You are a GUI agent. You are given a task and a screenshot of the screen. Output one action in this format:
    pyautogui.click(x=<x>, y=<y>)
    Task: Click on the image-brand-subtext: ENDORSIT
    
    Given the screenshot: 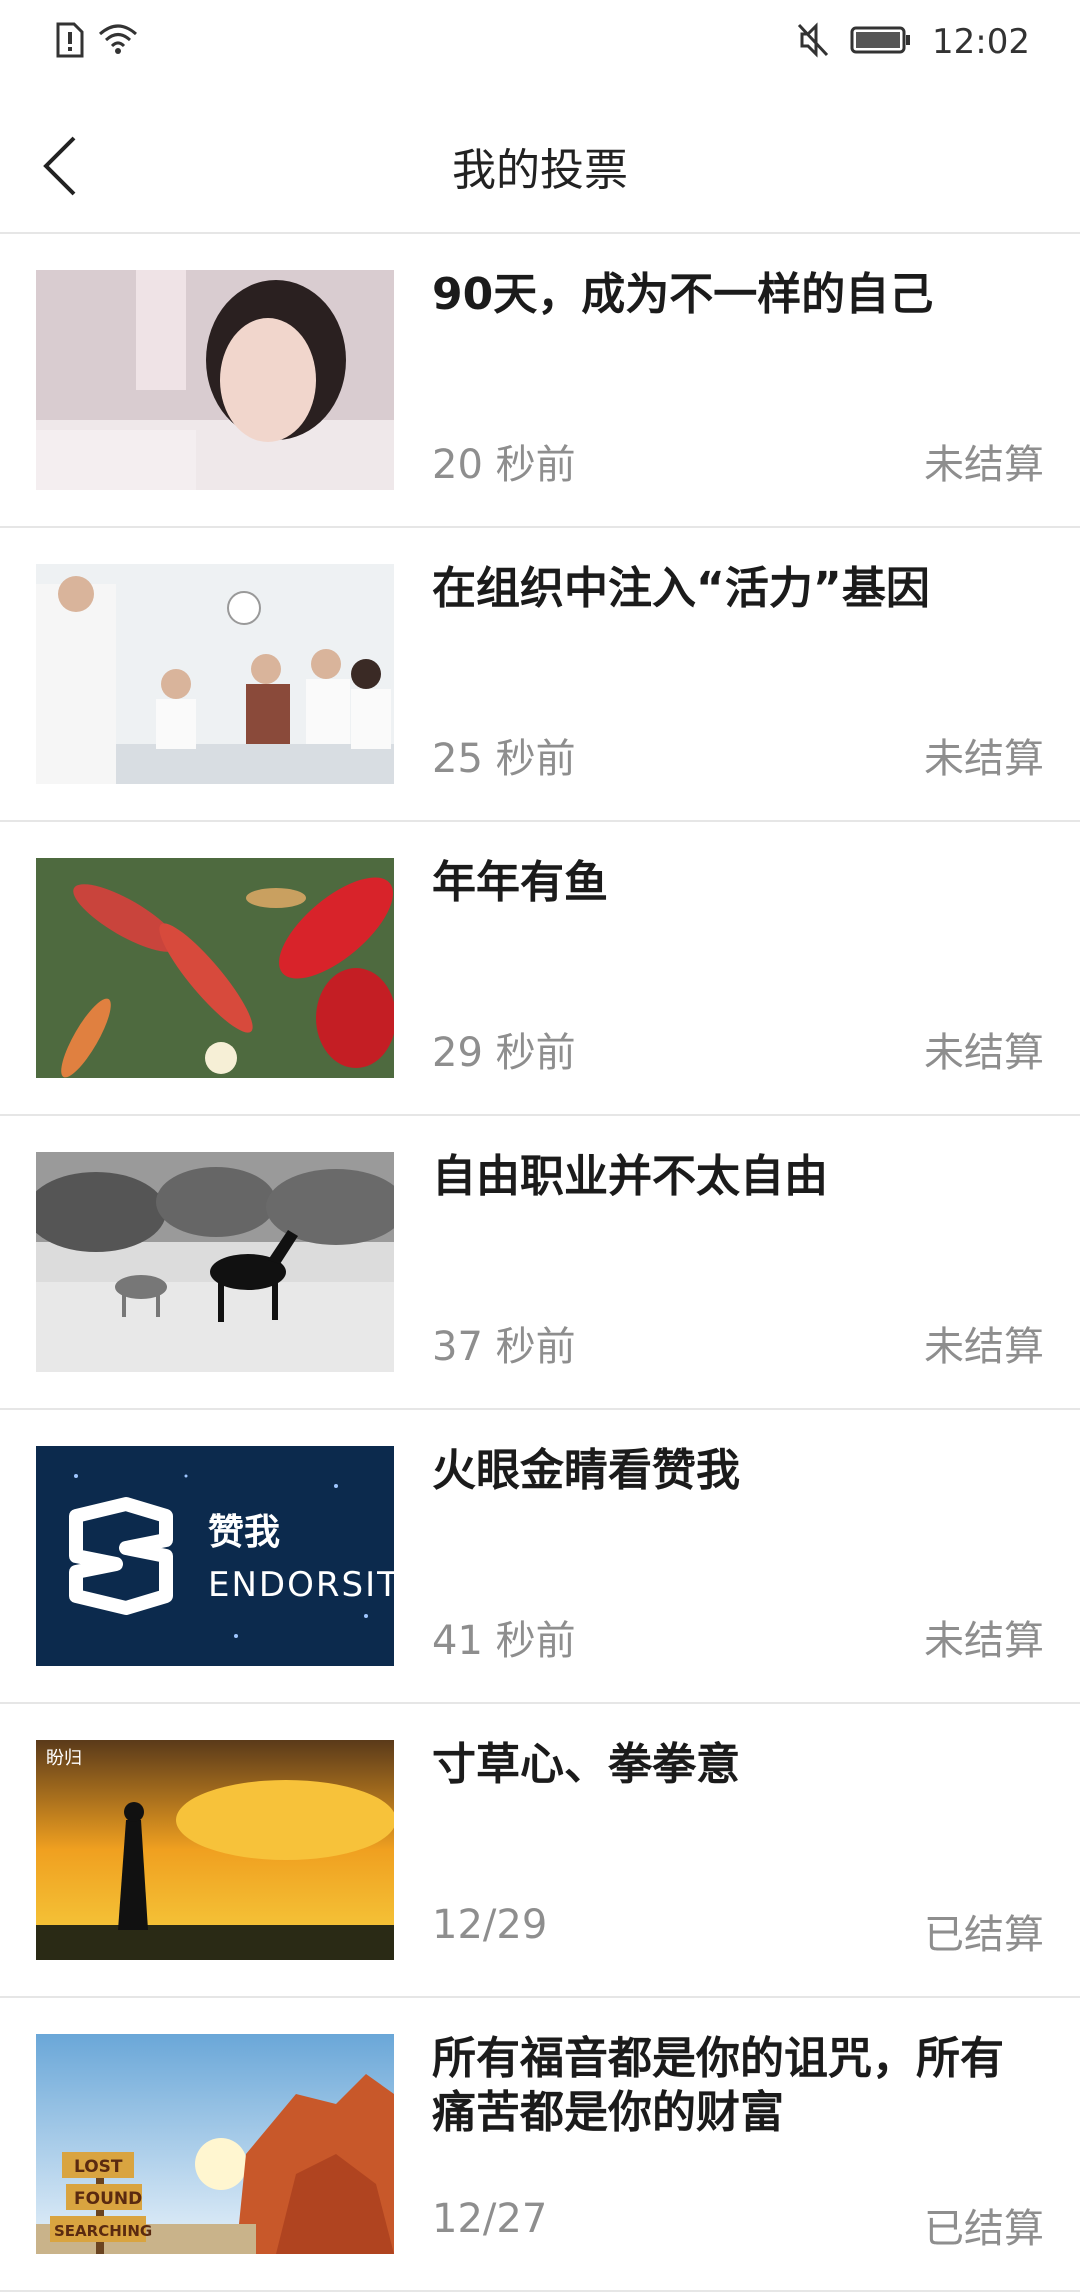 What is the action you would take?
    pyautogui.click(x=301, y=1585)
    